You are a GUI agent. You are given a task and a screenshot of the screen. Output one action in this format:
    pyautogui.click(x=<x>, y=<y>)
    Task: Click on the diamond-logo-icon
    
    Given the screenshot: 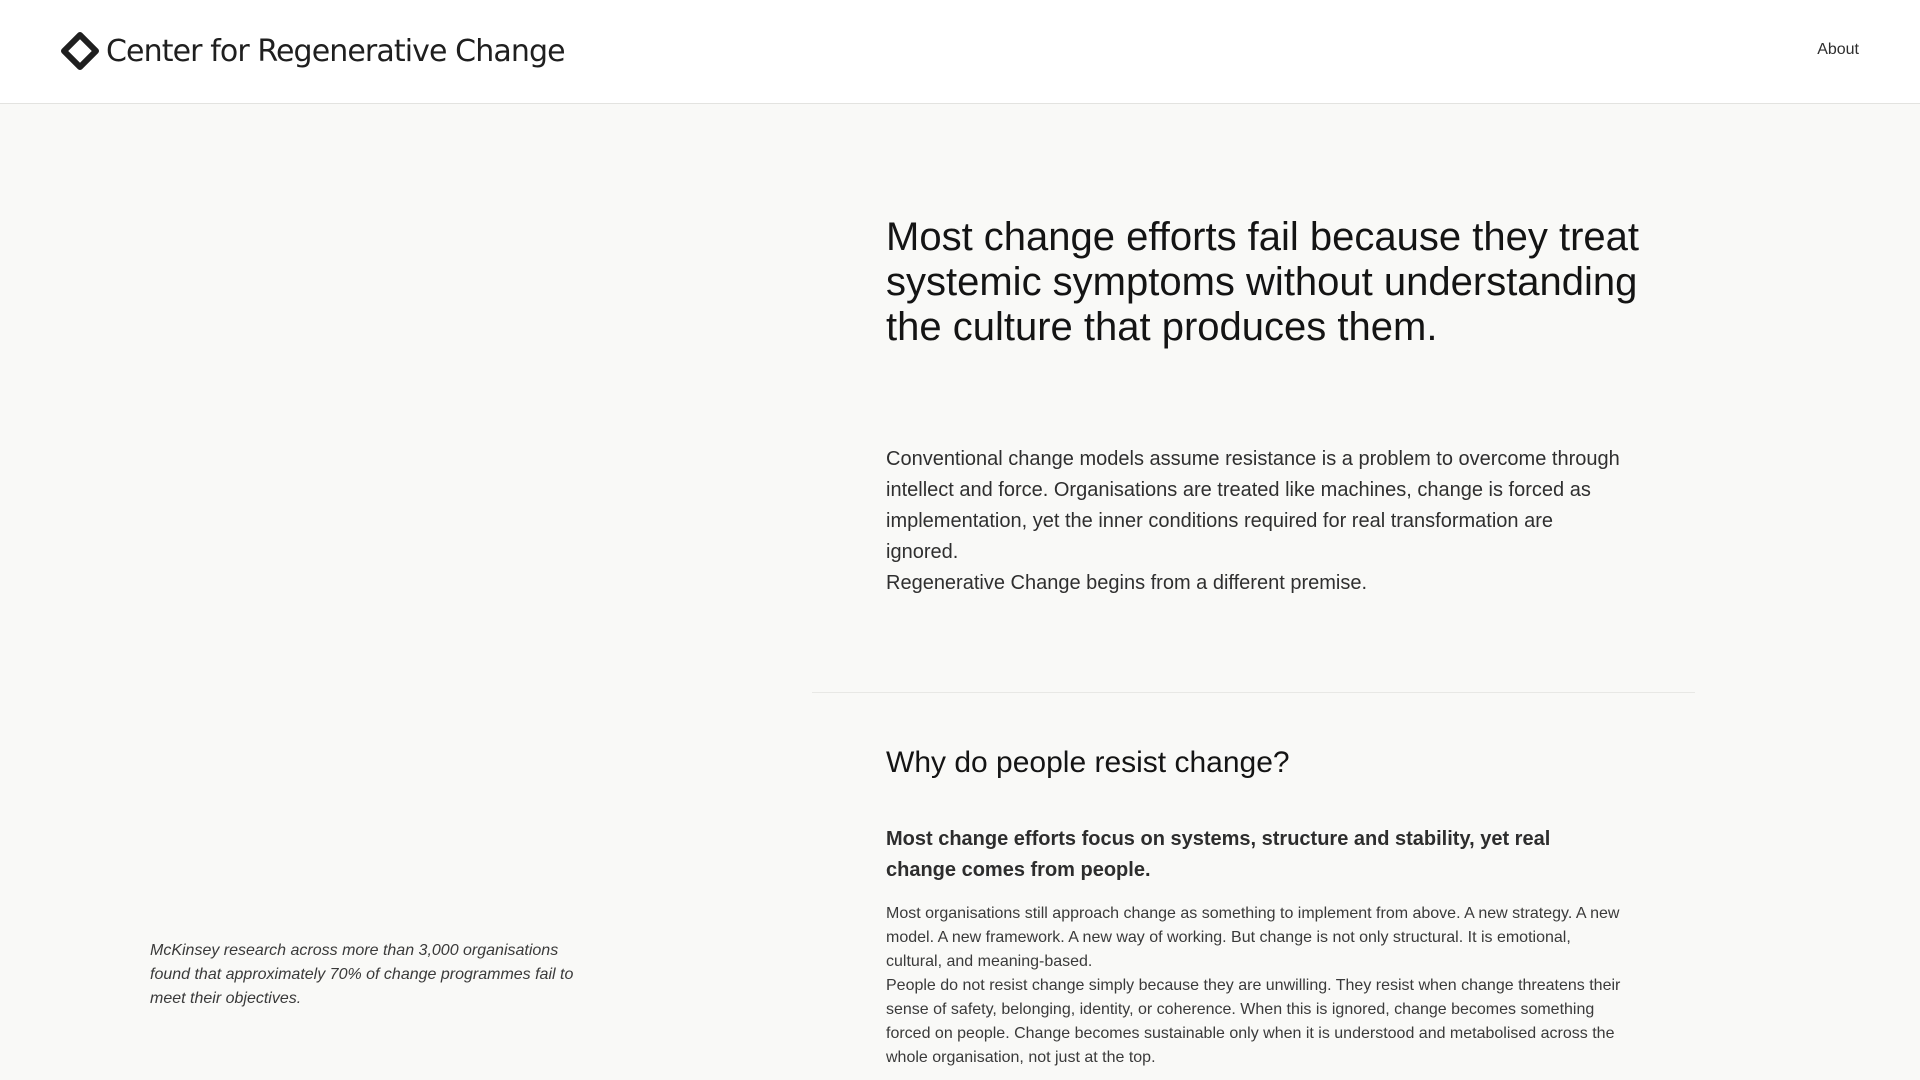 What is the action you would take?
    pyautogui.click(x=80, y=51)
    